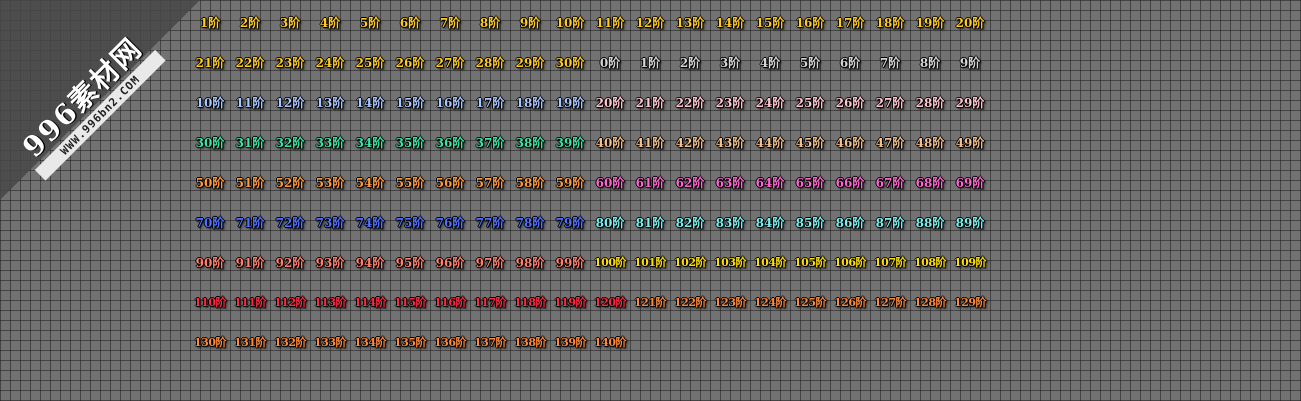 This screenshot has height=401, width=1301. Describe the element at coordinates (930, 262) in the screenshot. I see `level-label: 108阶` at that location.